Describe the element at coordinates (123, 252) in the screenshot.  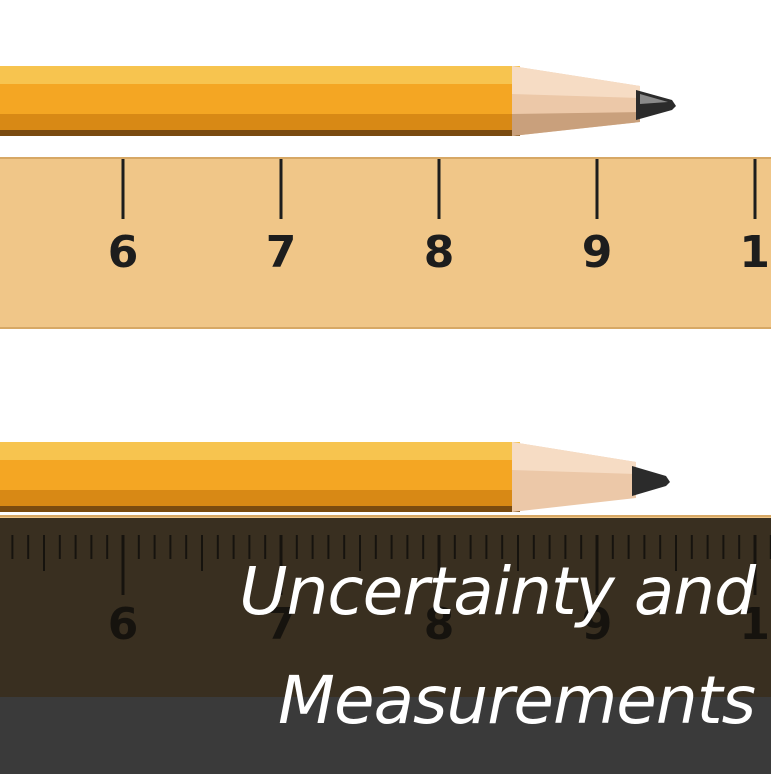
I see `ruler-top-label-6: 6` at that location.